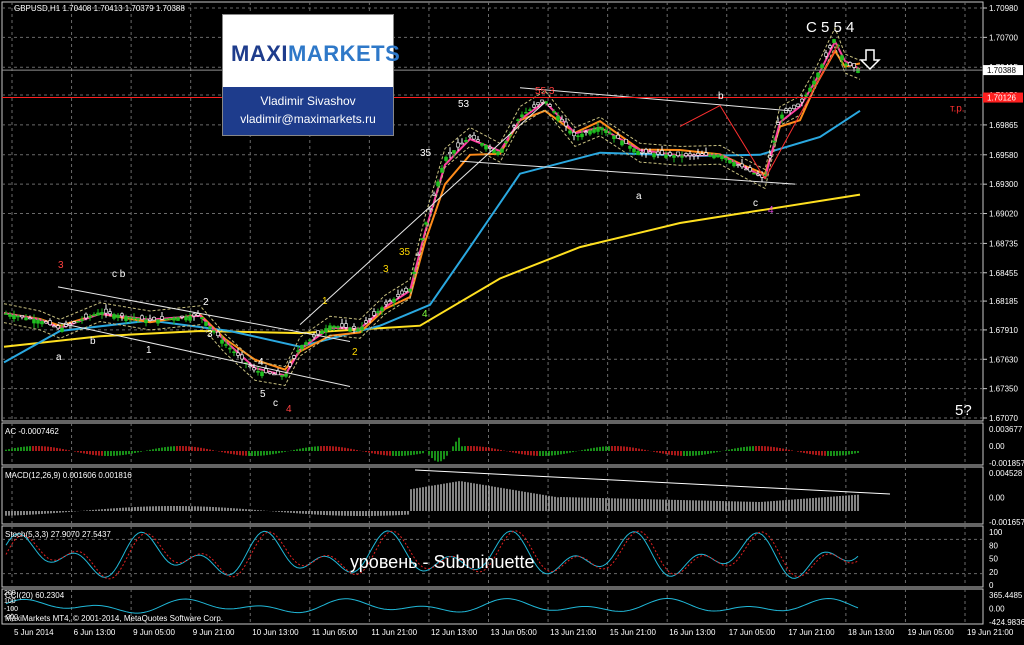 The image size is (1024, 645). Describe the element at coordinates (514, 632) in the screenshot. I see `time-tick-label: 13 Jun 05:00` at that location.